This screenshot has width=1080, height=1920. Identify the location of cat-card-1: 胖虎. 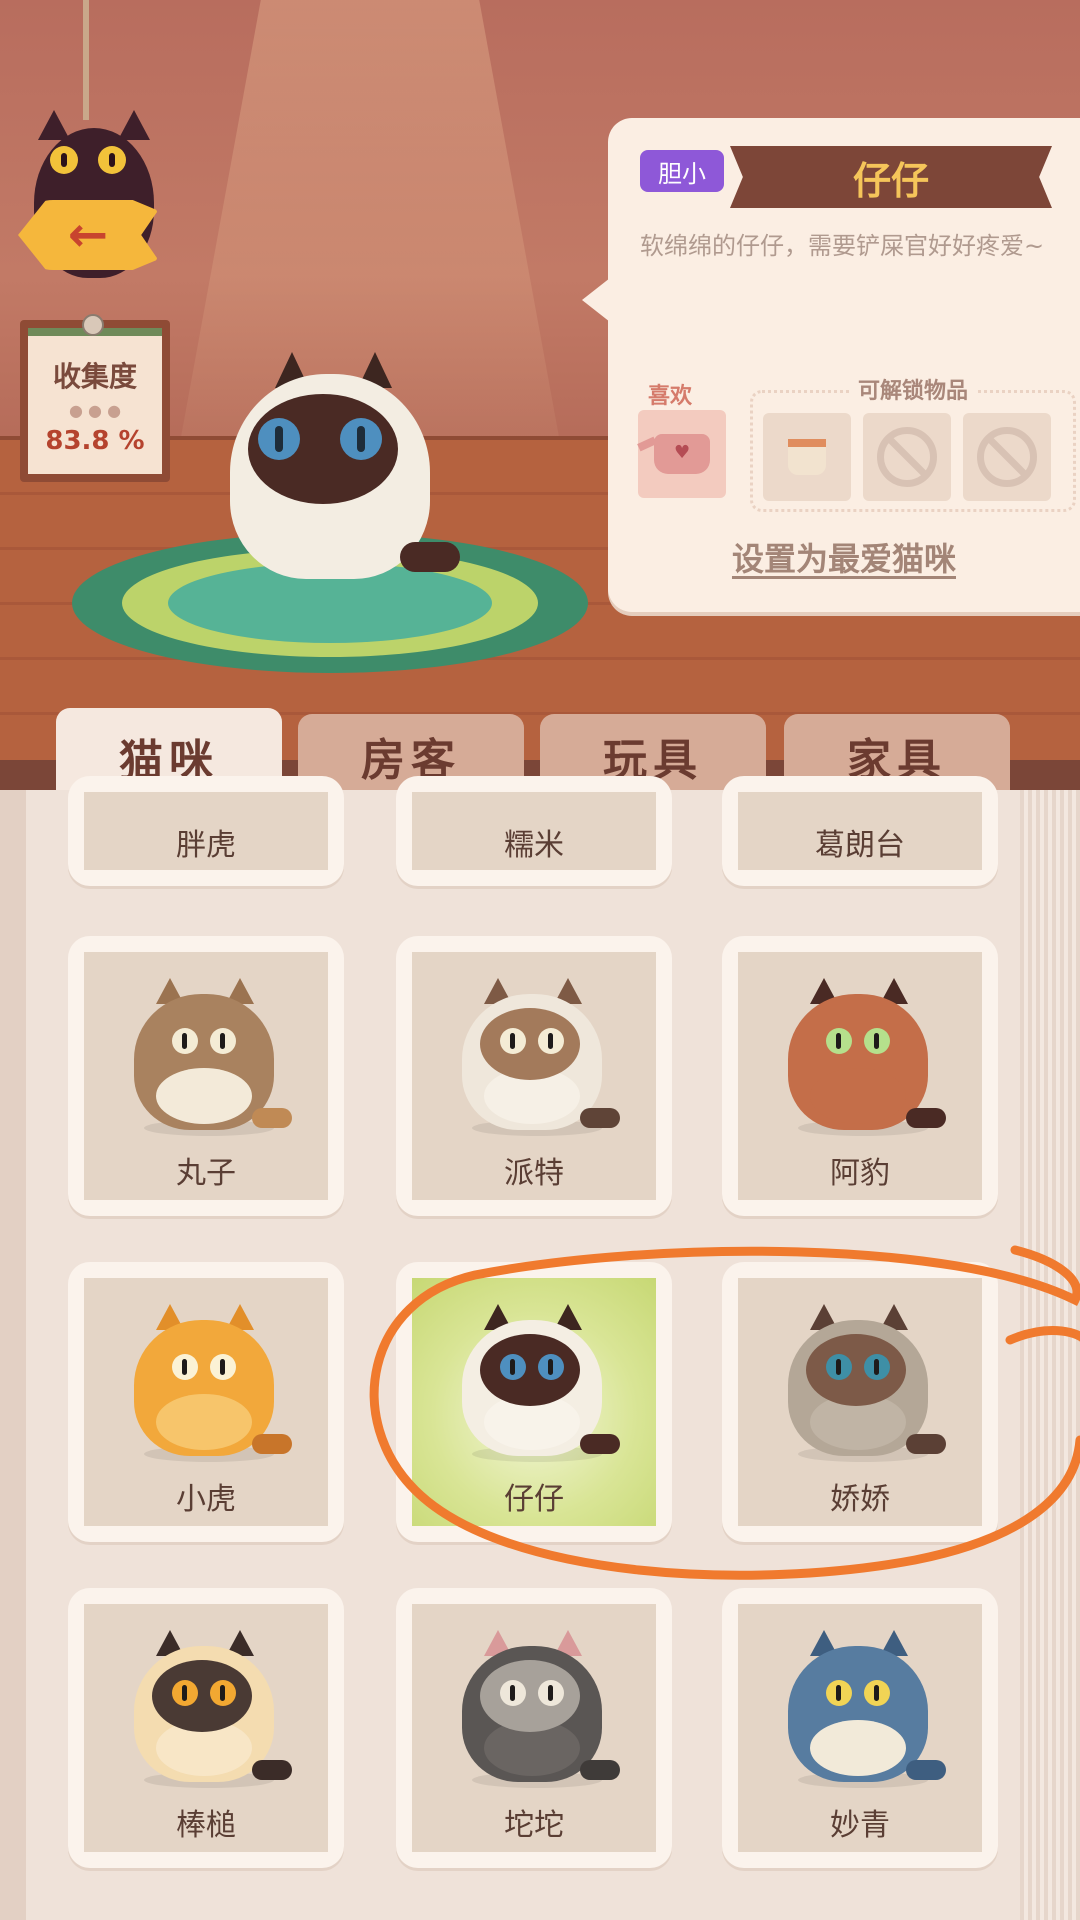
(206, 831).